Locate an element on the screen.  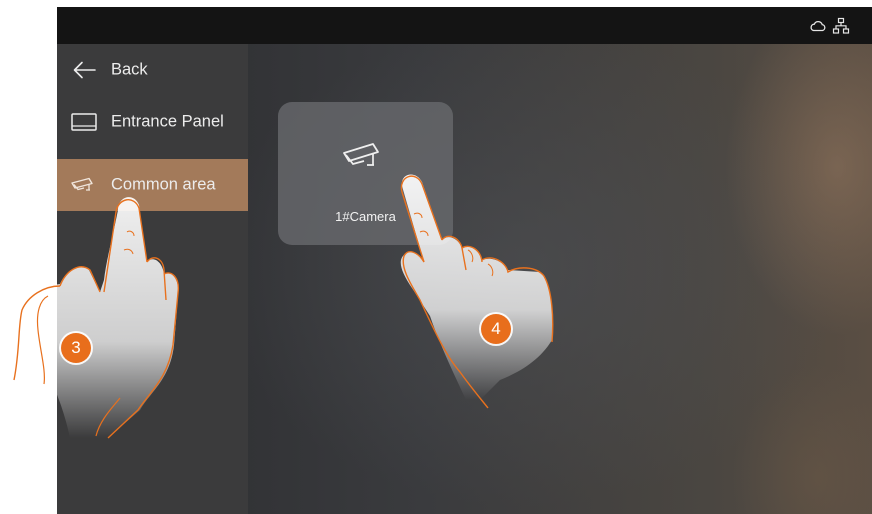
network-icon is located at coordinates (841, 25).